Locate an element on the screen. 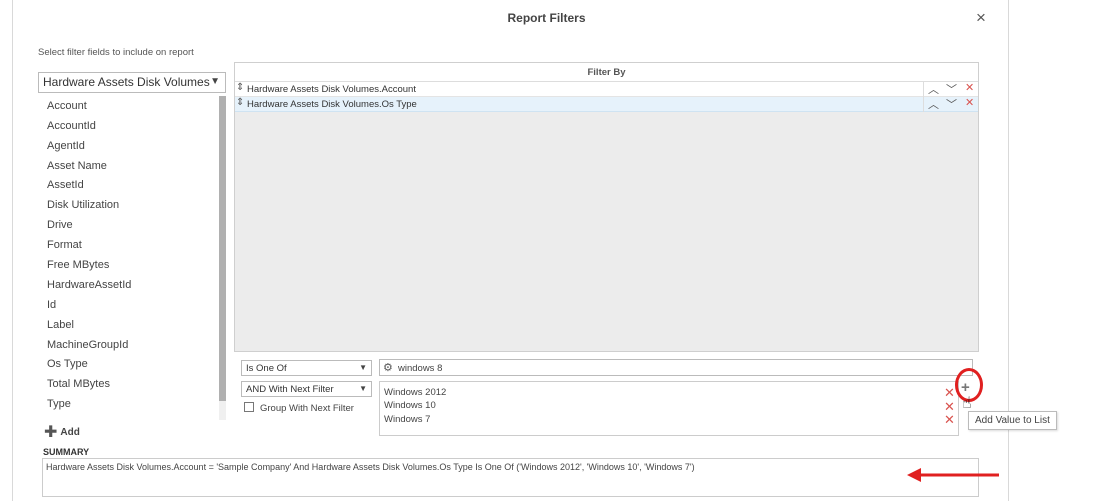  field-item: Total MBytes is located at coordinates (78, 384).